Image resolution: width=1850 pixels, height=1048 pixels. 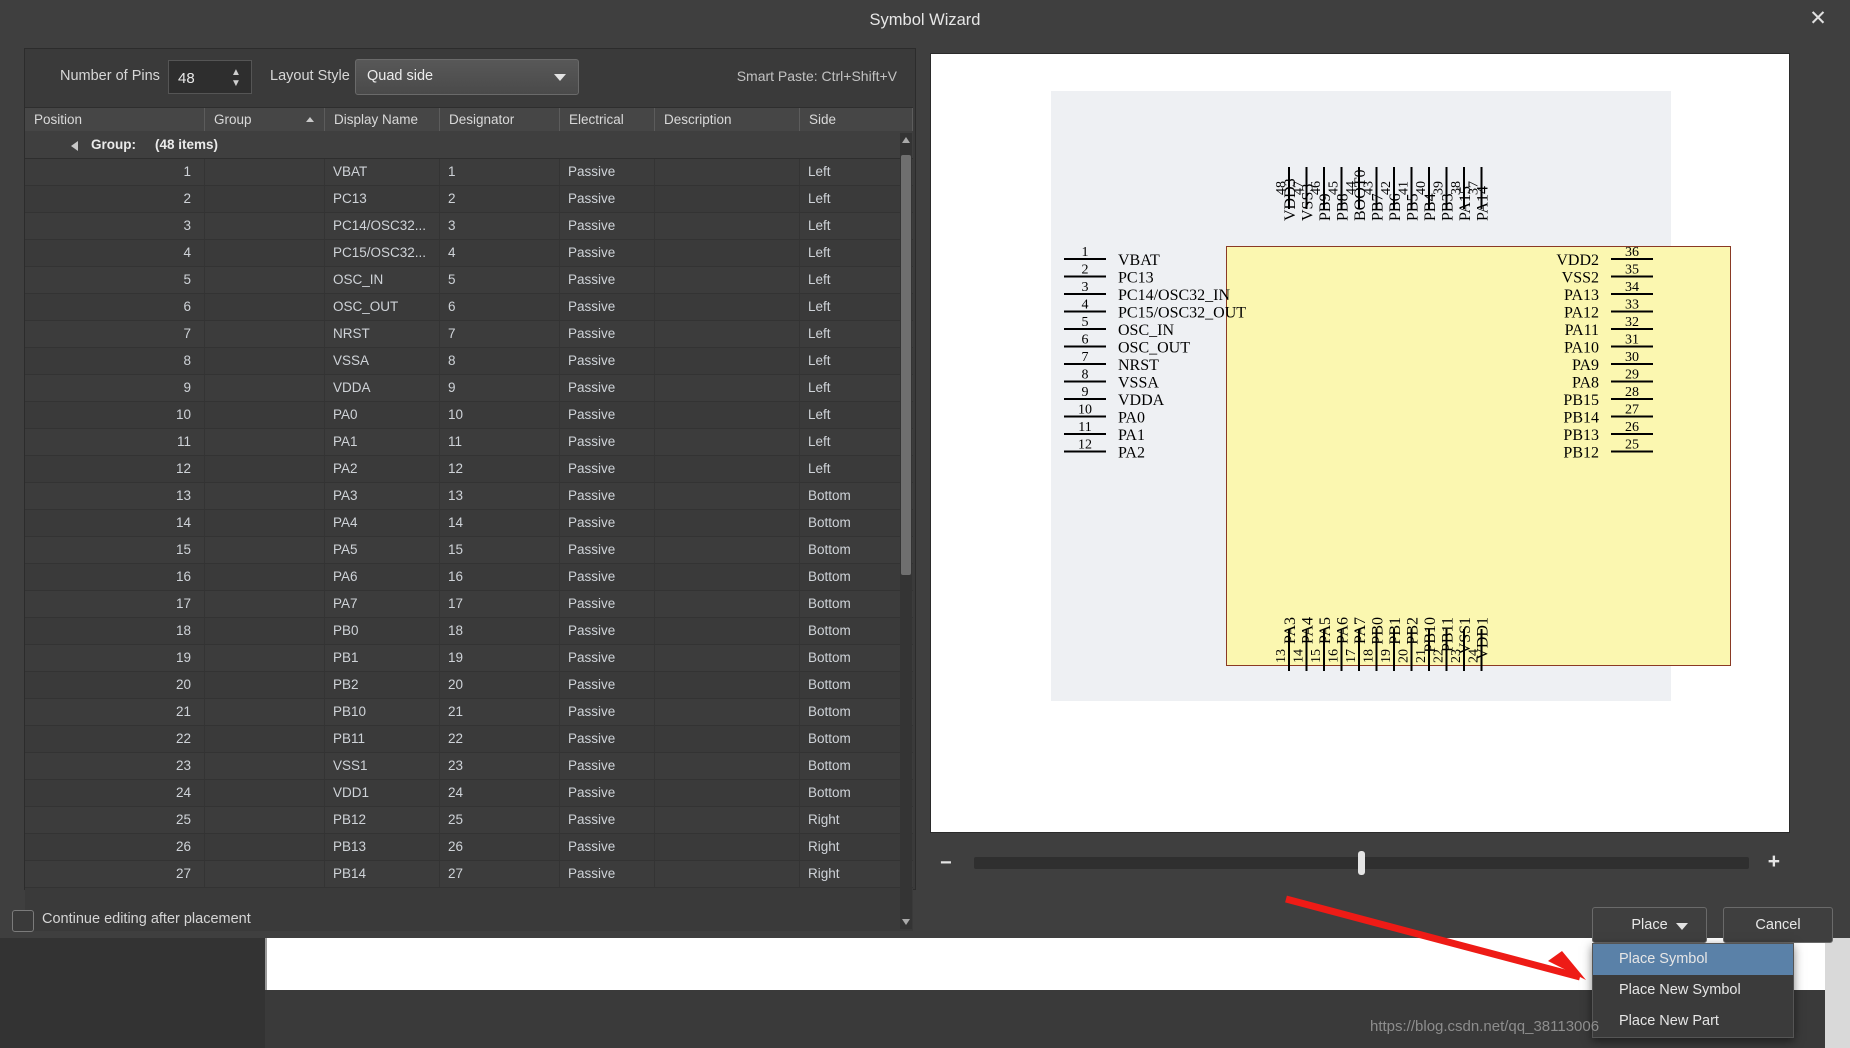 I want to click on table-row: 6 OSC_OUT 6 Passive Left, so click(x=469, y=307).